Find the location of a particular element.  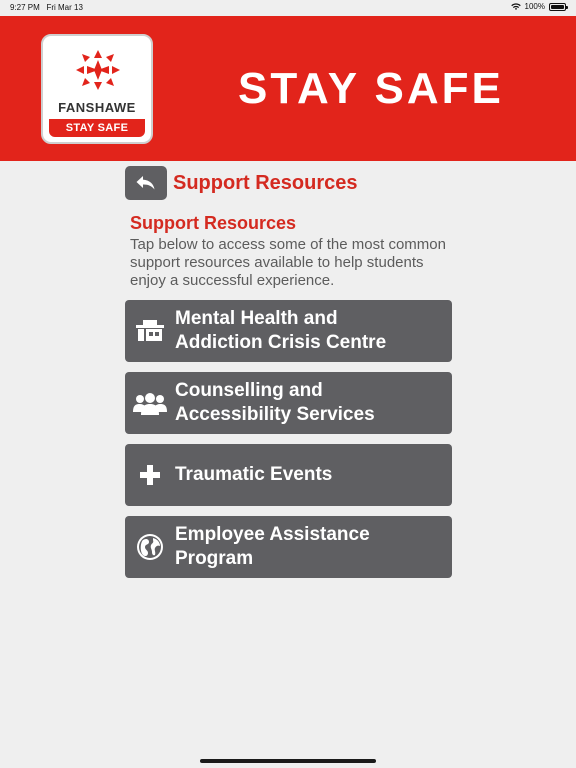

people-icon is located at coordinates (150, 403).